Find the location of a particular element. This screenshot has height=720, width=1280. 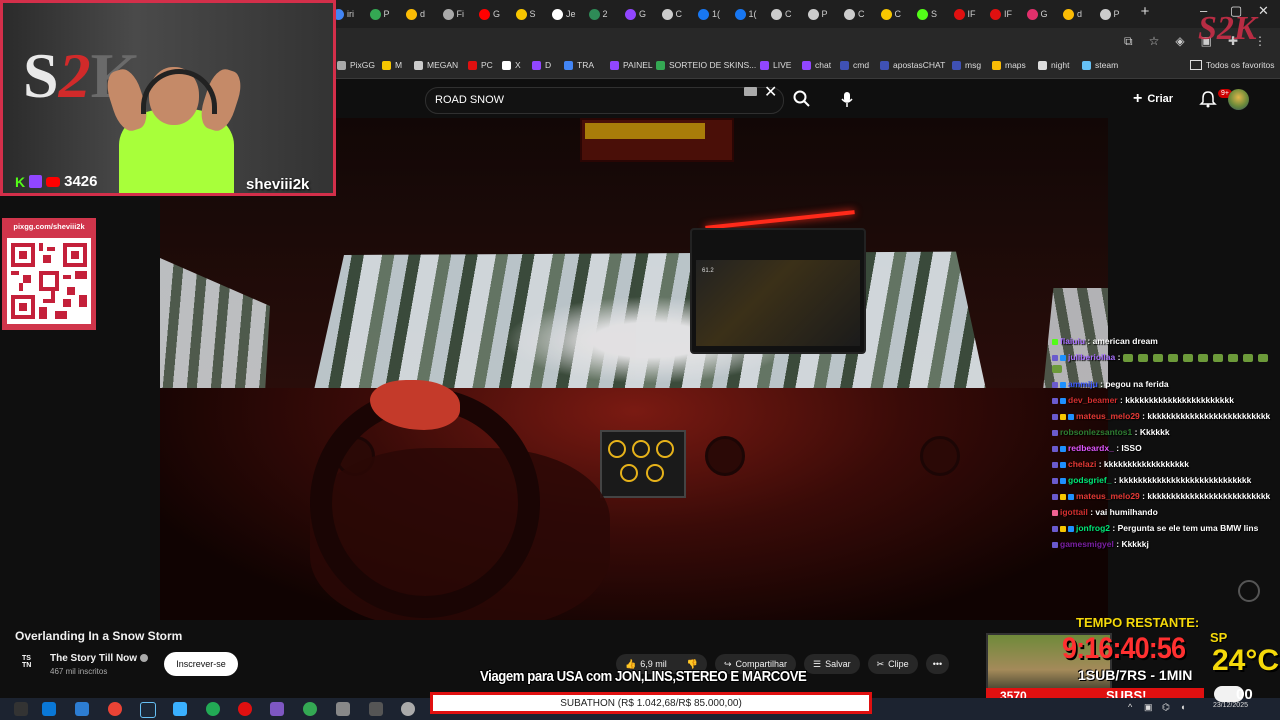

save-button: ☰ Salvar is located at coordinates (832, 664).